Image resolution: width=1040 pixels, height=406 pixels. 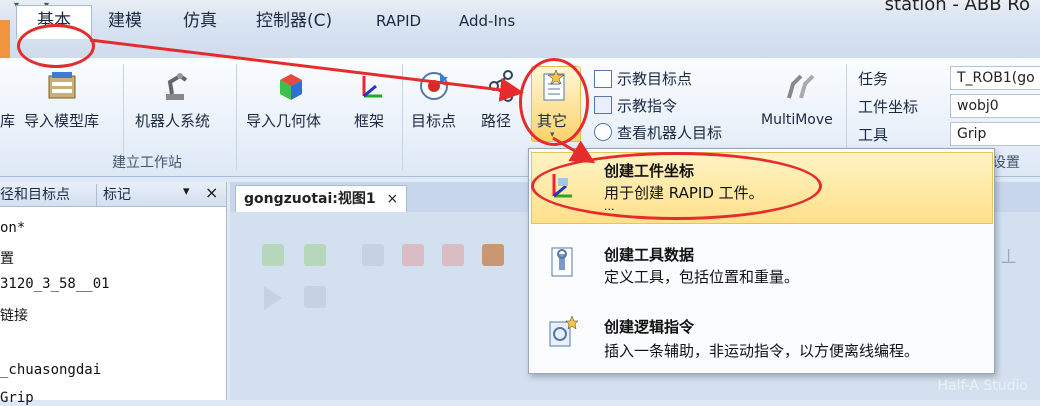 I want to click on watermark: Half-A Studio, so click(x=982, y=386).